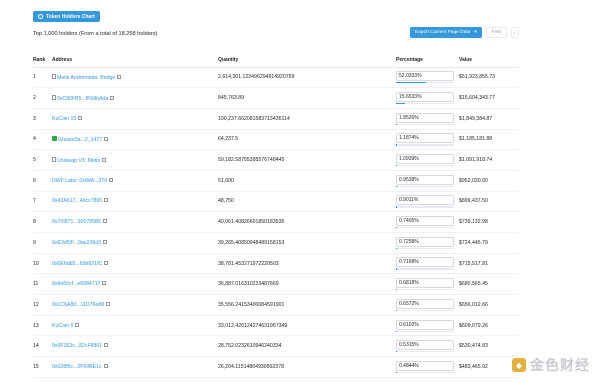 The height and width of the screenshot is (383, 600). What do you see at coordinates (77, 201) in the screenshot?
I see `address-link: 0x43A617...49cc7865` at bounding box center [77, 201].